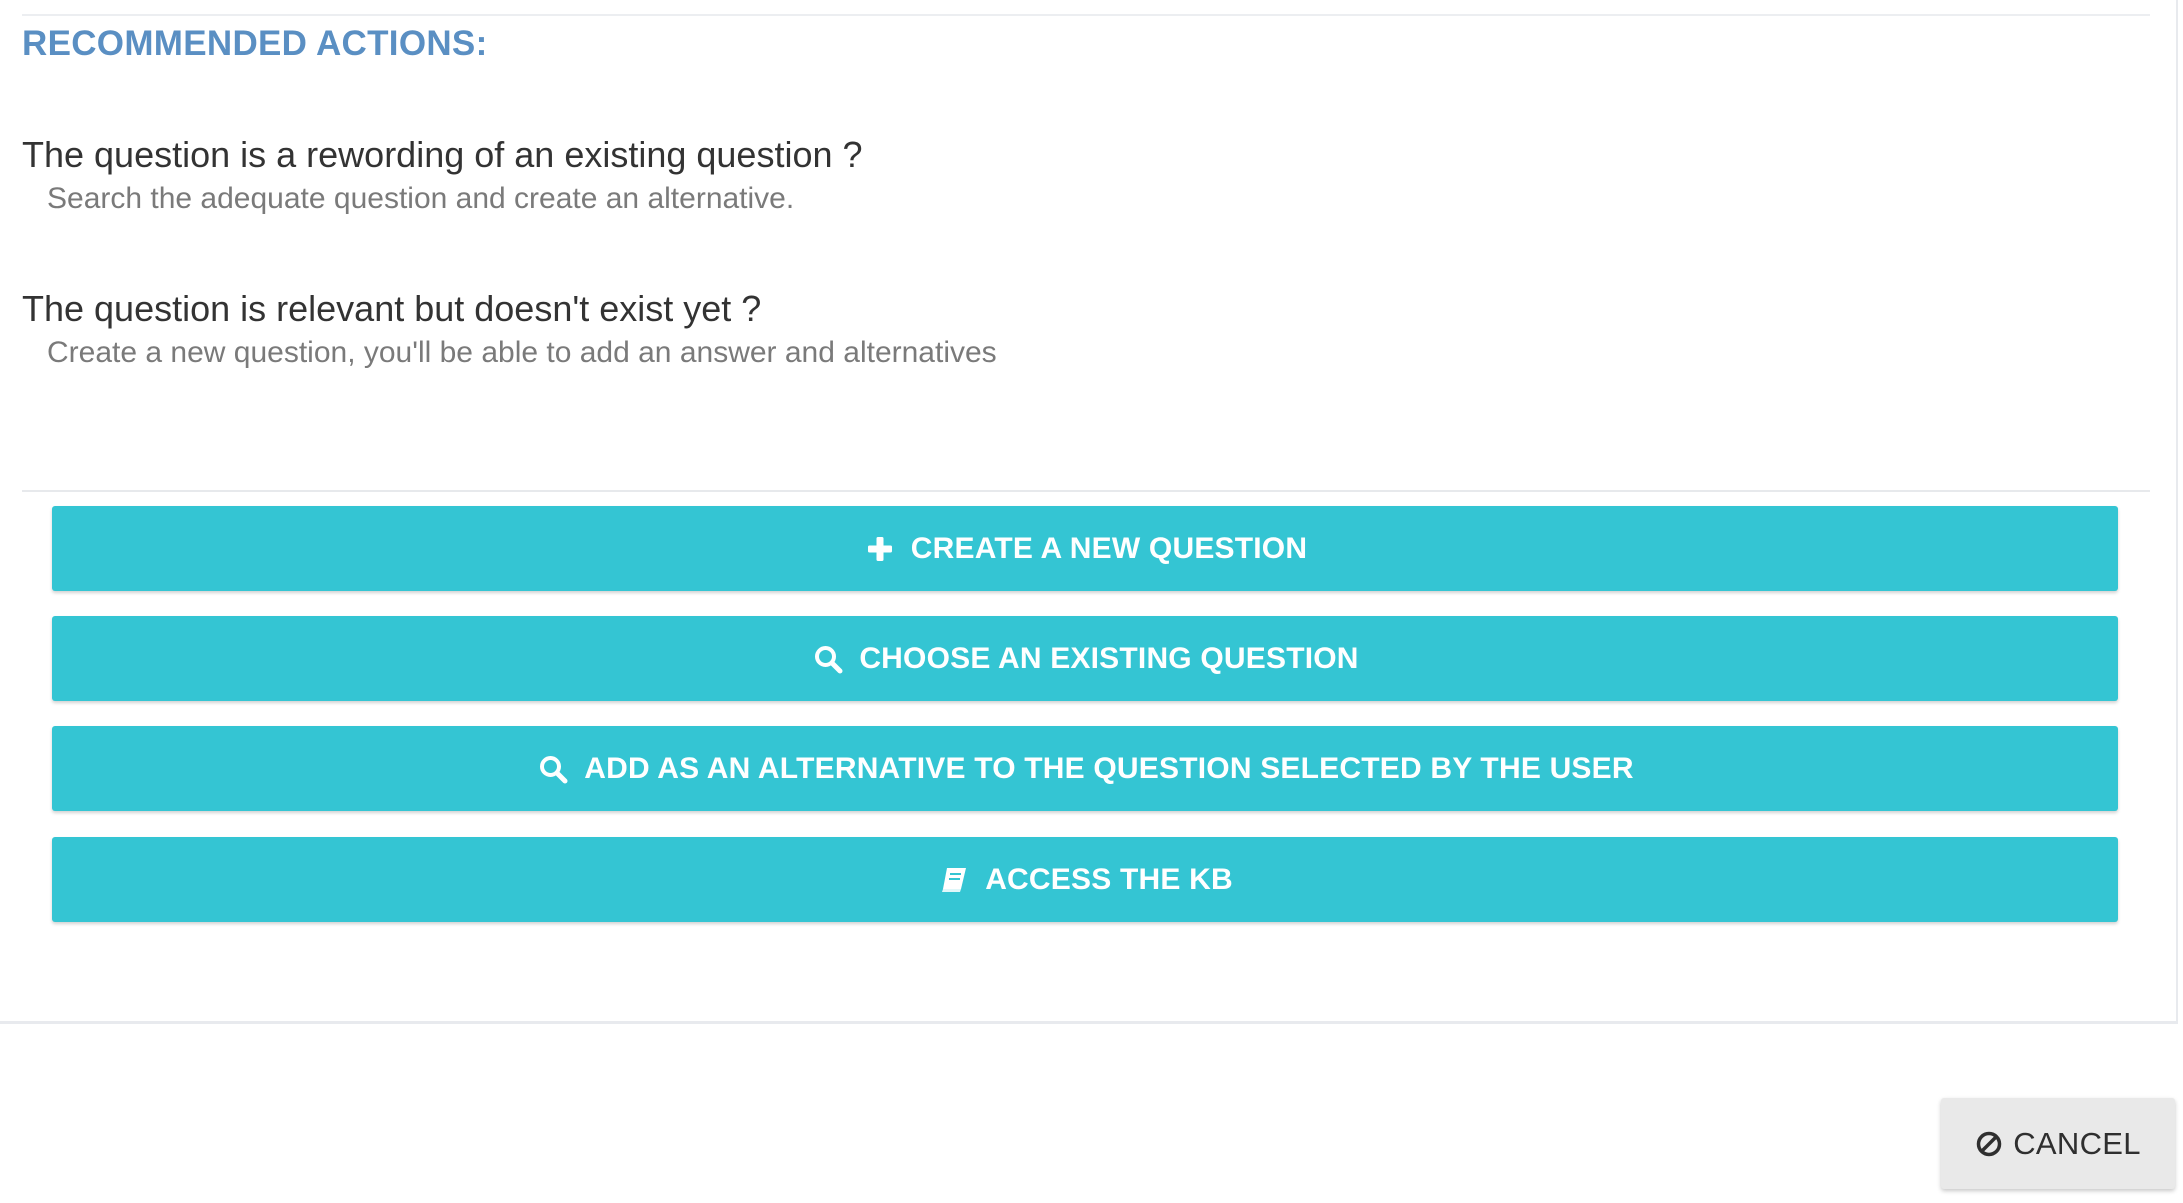 This screenshot has height=1203, width=2183. Describe the element at coordinates (1109, 658) in the screenshot. I see `button-label: CHOOSE AN EXISTING QUESTION` at that location.